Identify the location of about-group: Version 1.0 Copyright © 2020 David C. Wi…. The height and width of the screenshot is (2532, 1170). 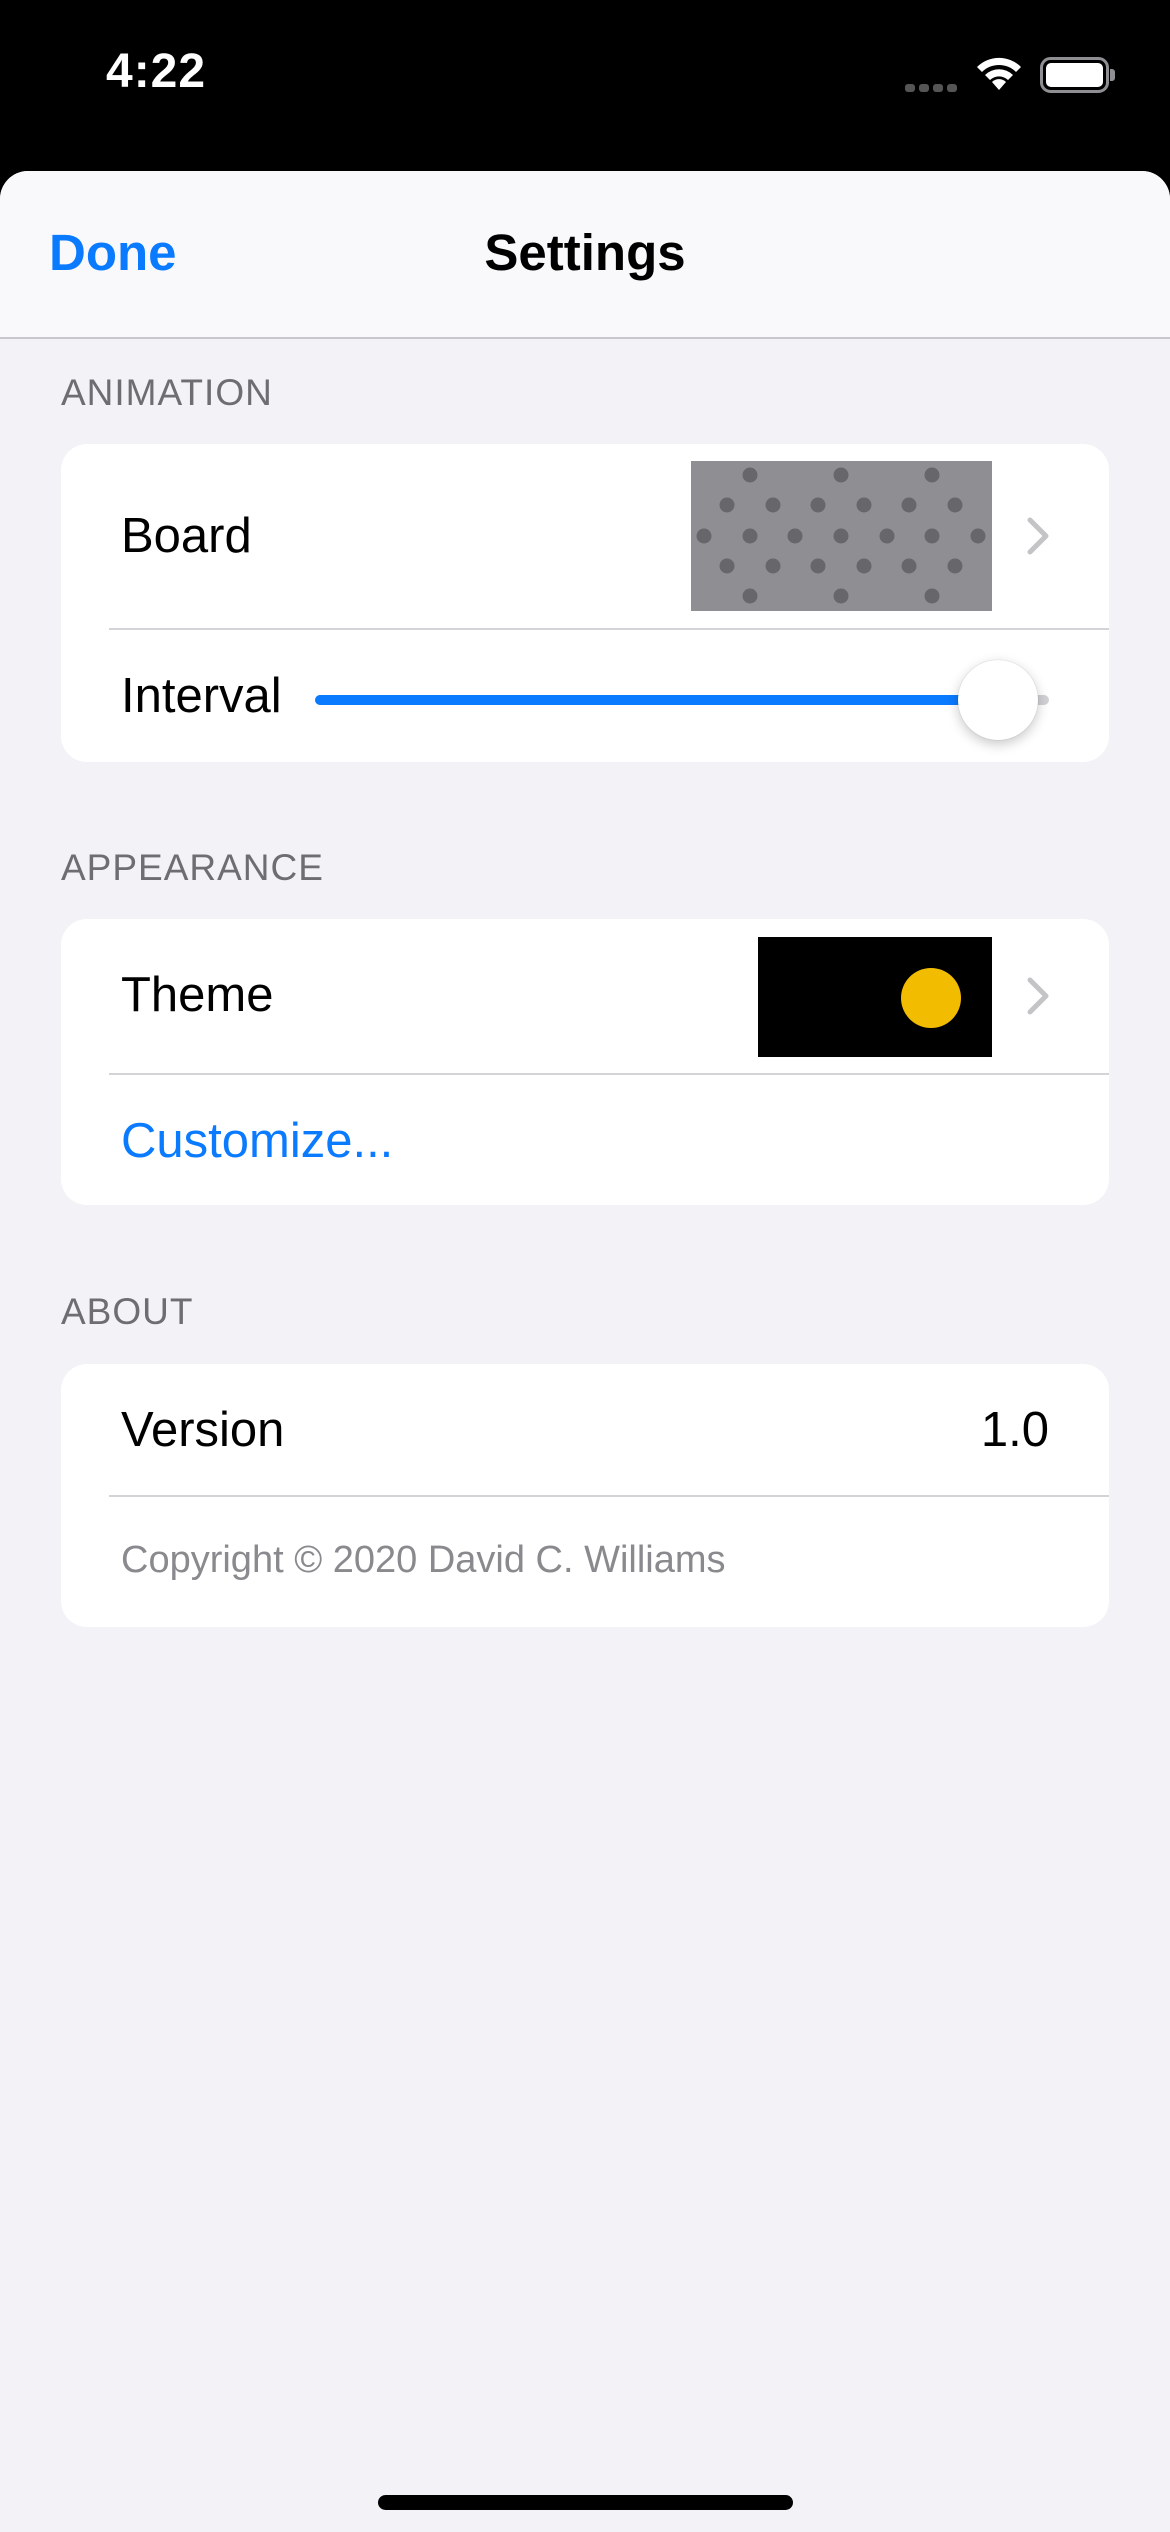
(585, 1495).